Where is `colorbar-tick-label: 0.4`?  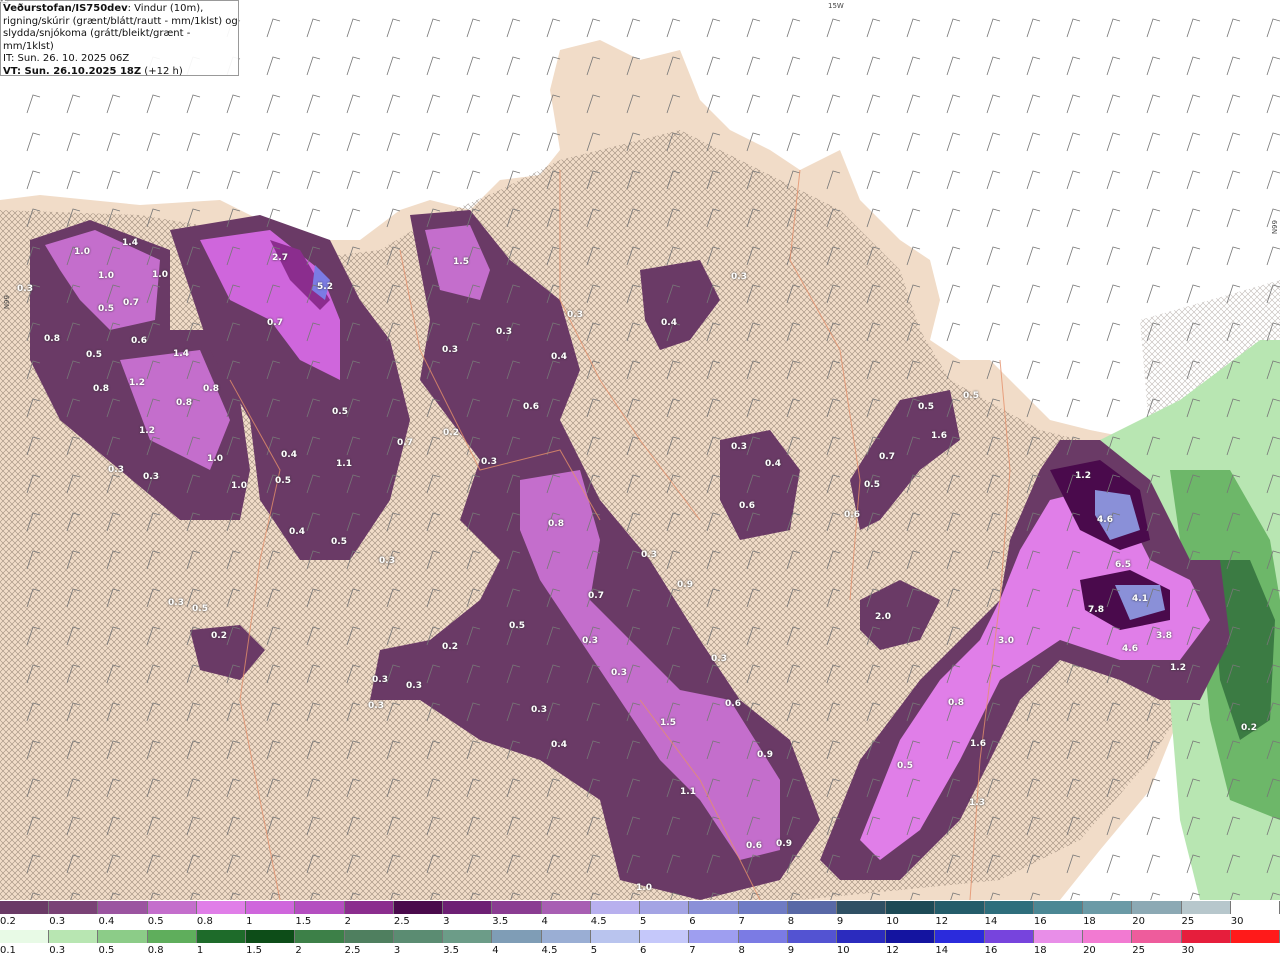 colorbar-tick-label: 0.4 is located at coordinates (106, 921).